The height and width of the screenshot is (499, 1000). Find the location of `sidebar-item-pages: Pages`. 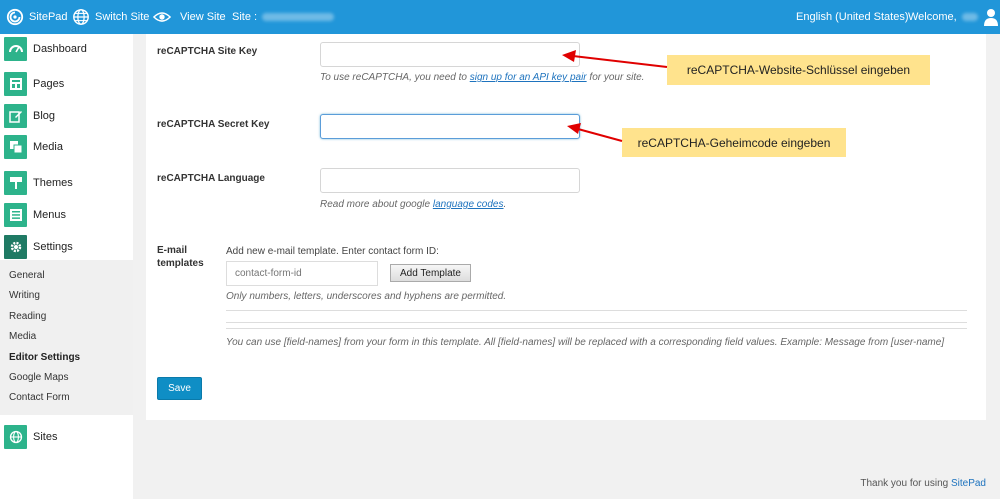

sidebar-item-pages: Pages is located at coordinates (66, 84).